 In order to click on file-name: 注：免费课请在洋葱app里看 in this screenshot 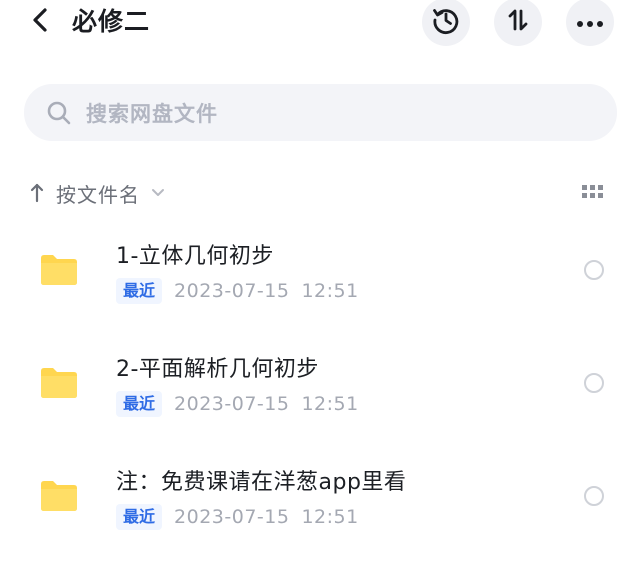, I will do `click(261, 482)`.